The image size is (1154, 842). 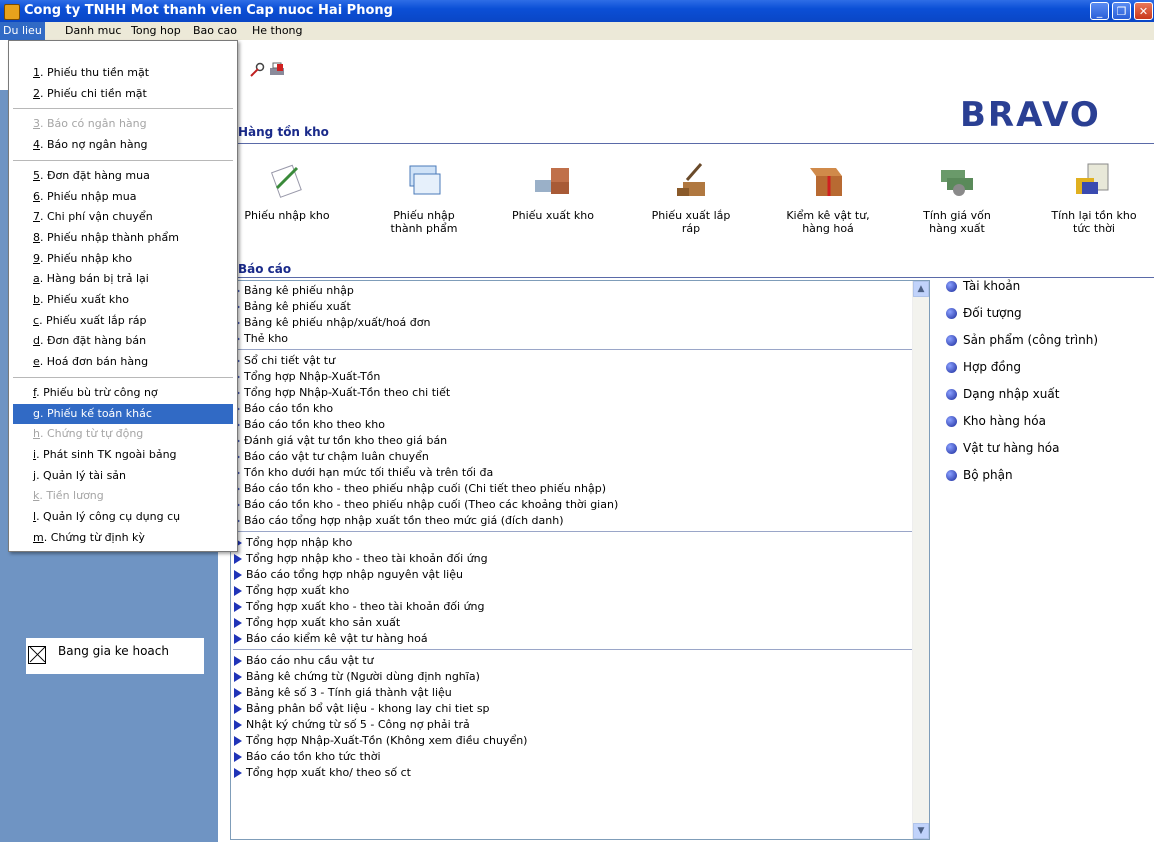 I want to click on menu-item: l. Quản lý công cụ dụng cụ, so click(x=123, y=517).